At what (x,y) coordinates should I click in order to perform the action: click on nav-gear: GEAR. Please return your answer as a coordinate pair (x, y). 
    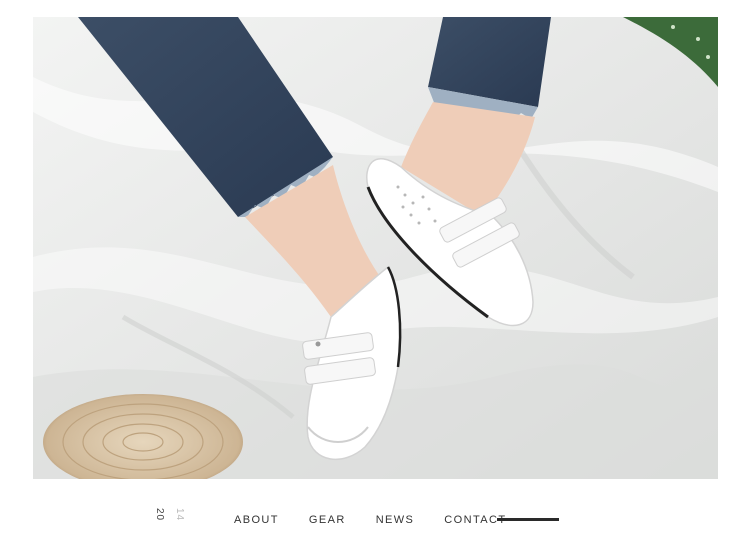
    Looking at the image, I should click on (327, 520).